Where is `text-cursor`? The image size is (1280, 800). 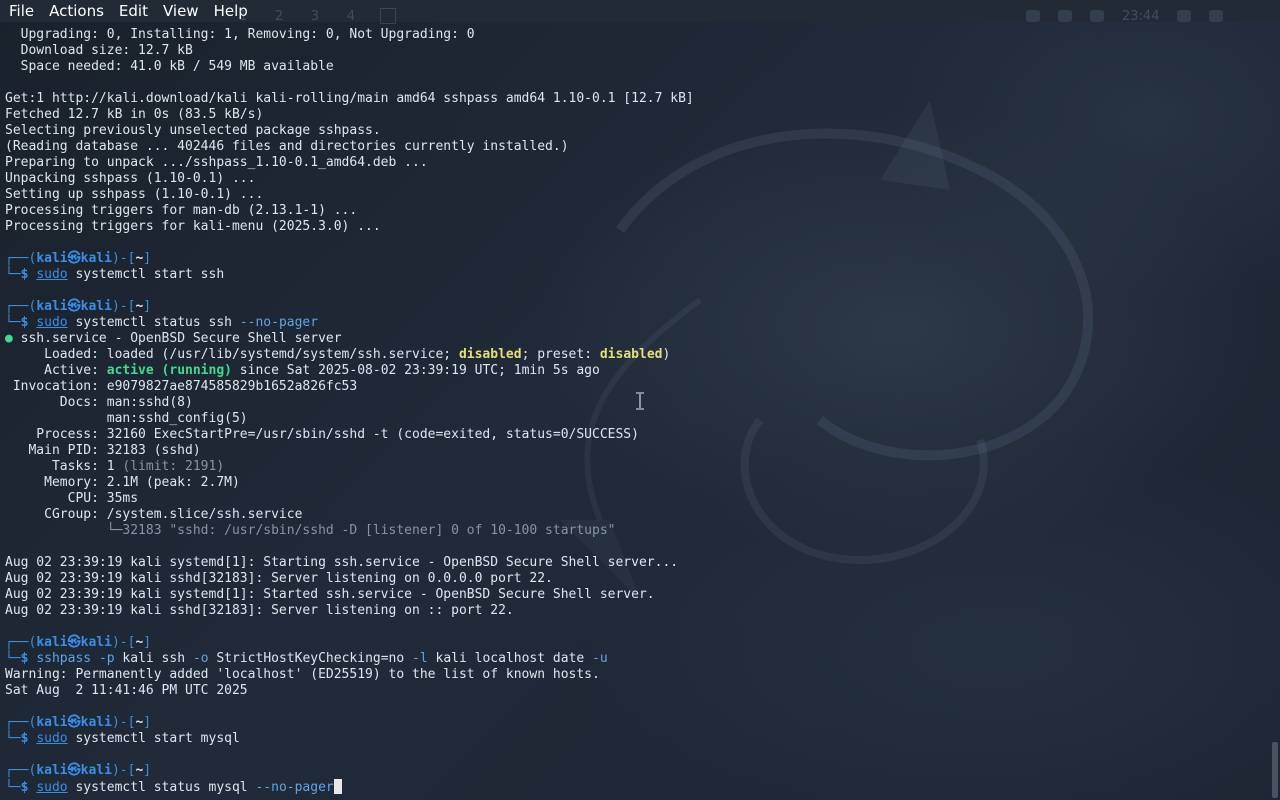
text-cursor is located at coordinates (337, 786).